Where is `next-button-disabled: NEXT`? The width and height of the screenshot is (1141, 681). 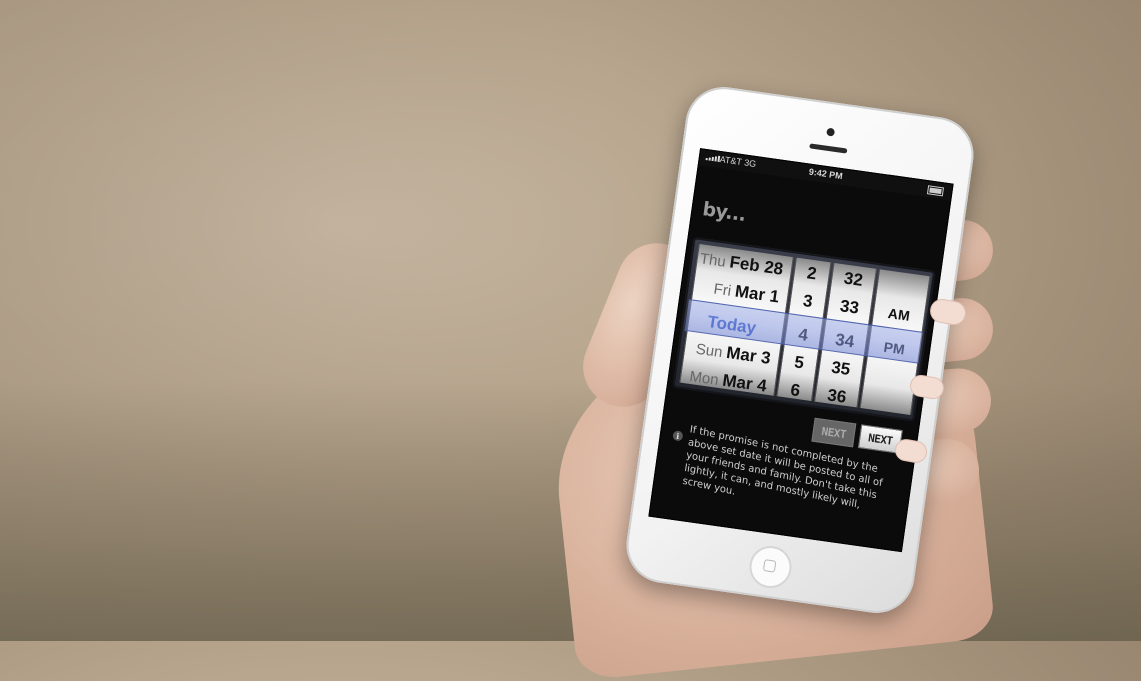 next-button-disabled: NEXT is located at coordinates (834, 432).